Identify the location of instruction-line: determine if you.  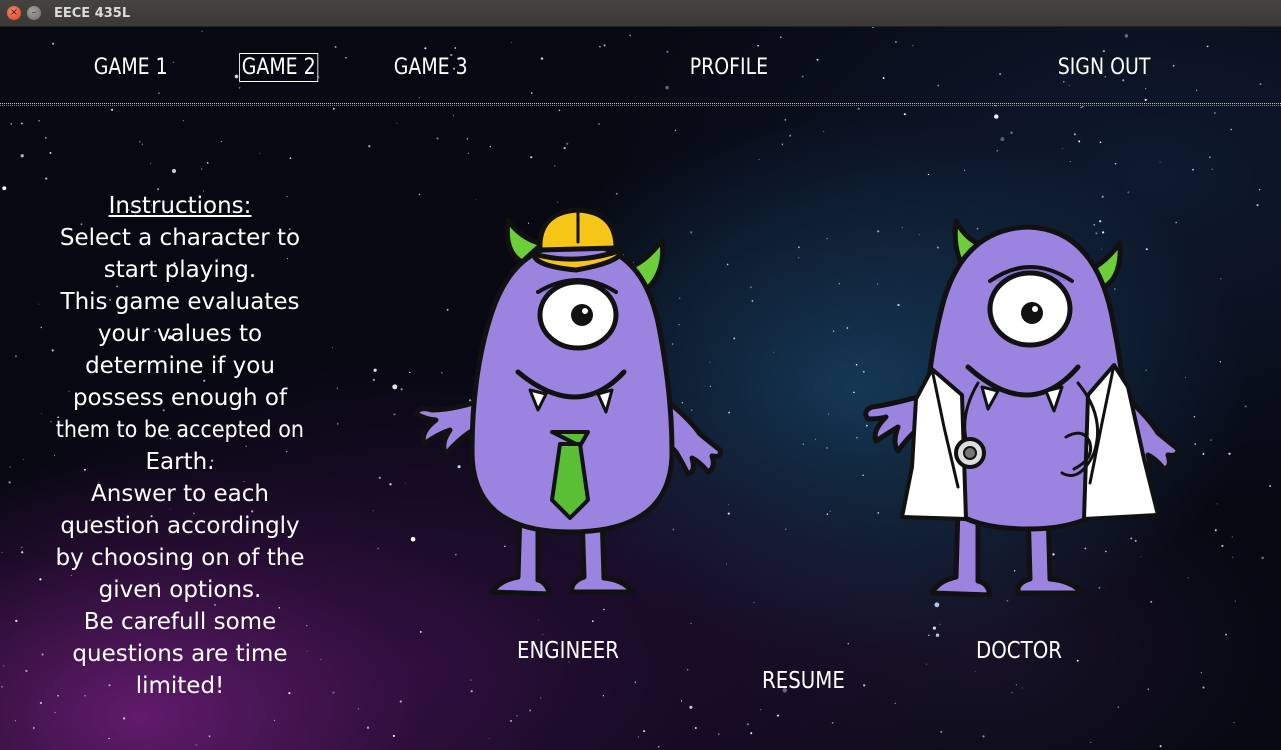
(180, 366).